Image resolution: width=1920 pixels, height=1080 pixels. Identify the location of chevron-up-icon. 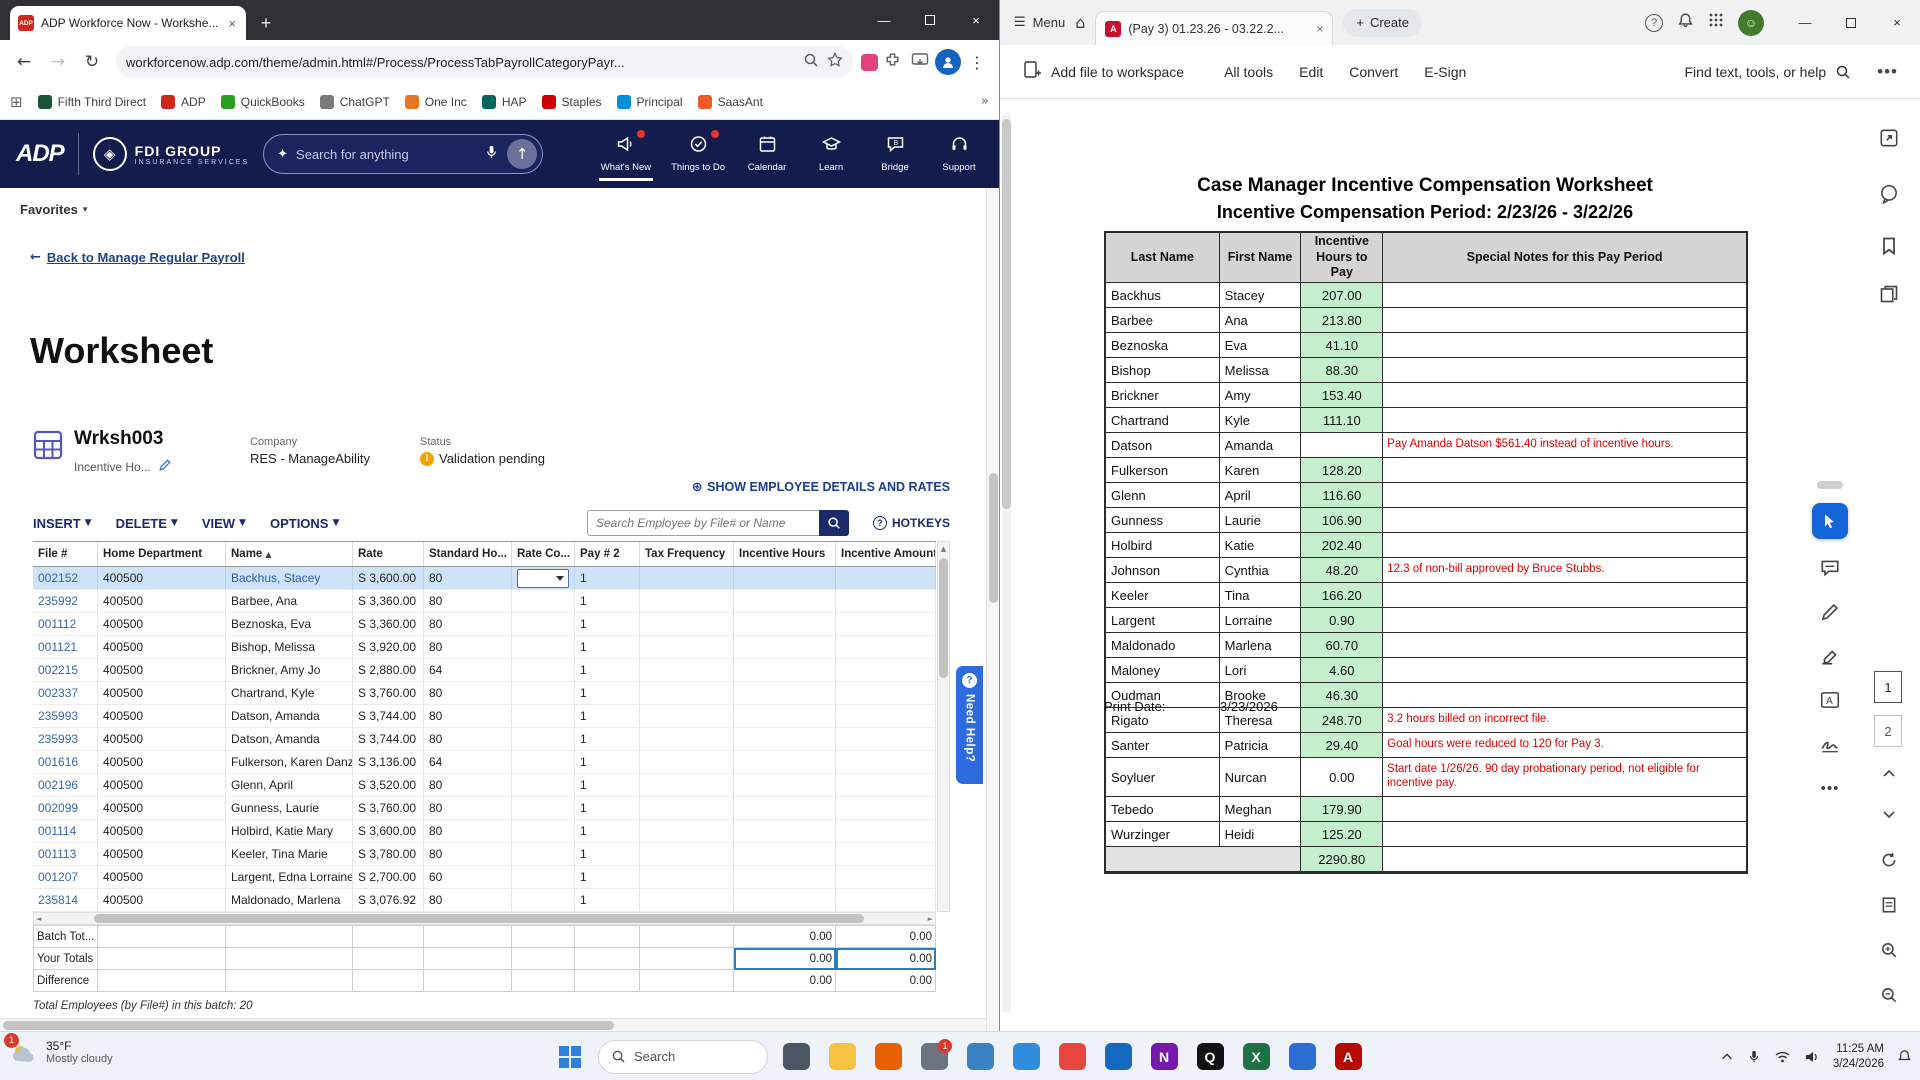
(1889, 774).